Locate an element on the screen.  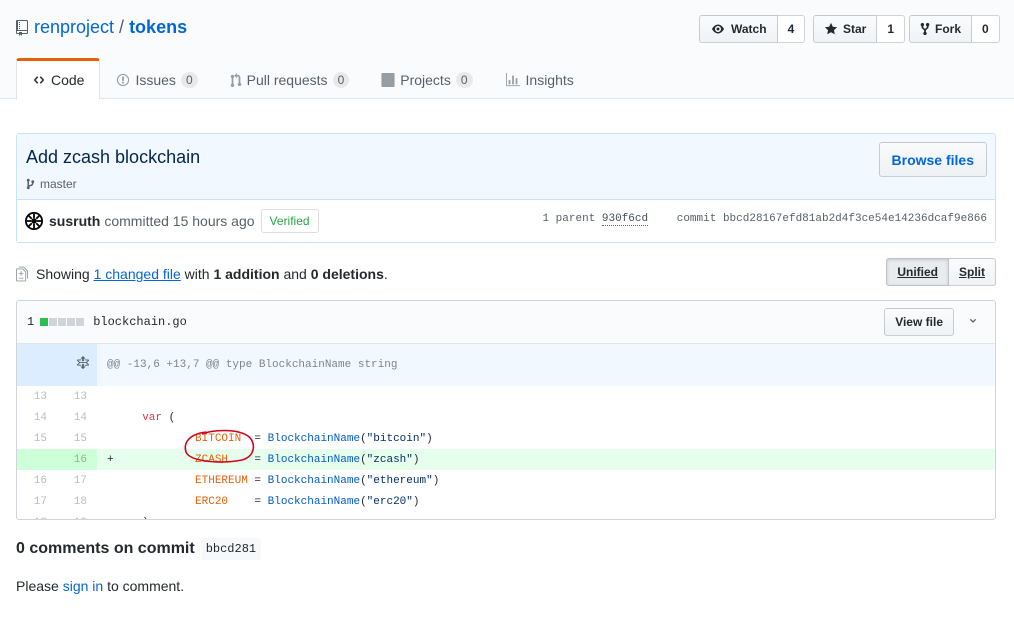
new-line-number: 19 is located at coordinates (77, 516).